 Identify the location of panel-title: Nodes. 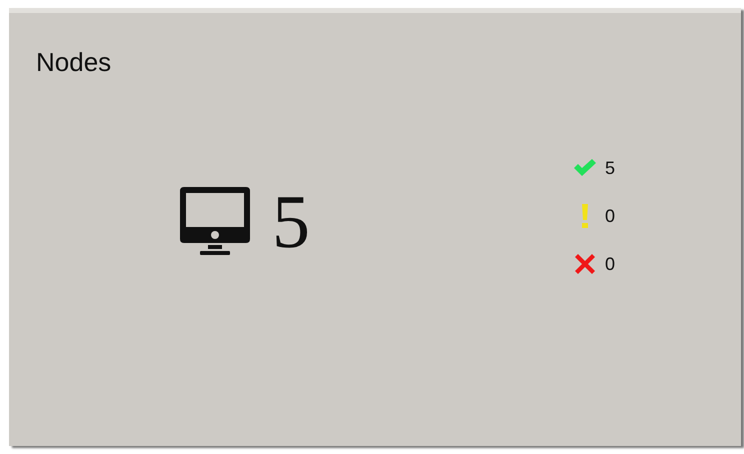
(74, 62).